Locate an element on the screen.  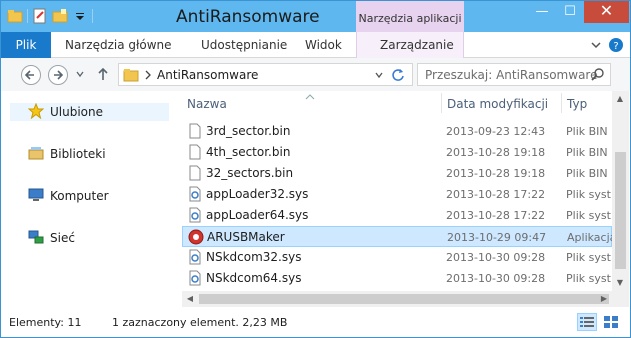
app-icon is located at coordinates (196, 237).